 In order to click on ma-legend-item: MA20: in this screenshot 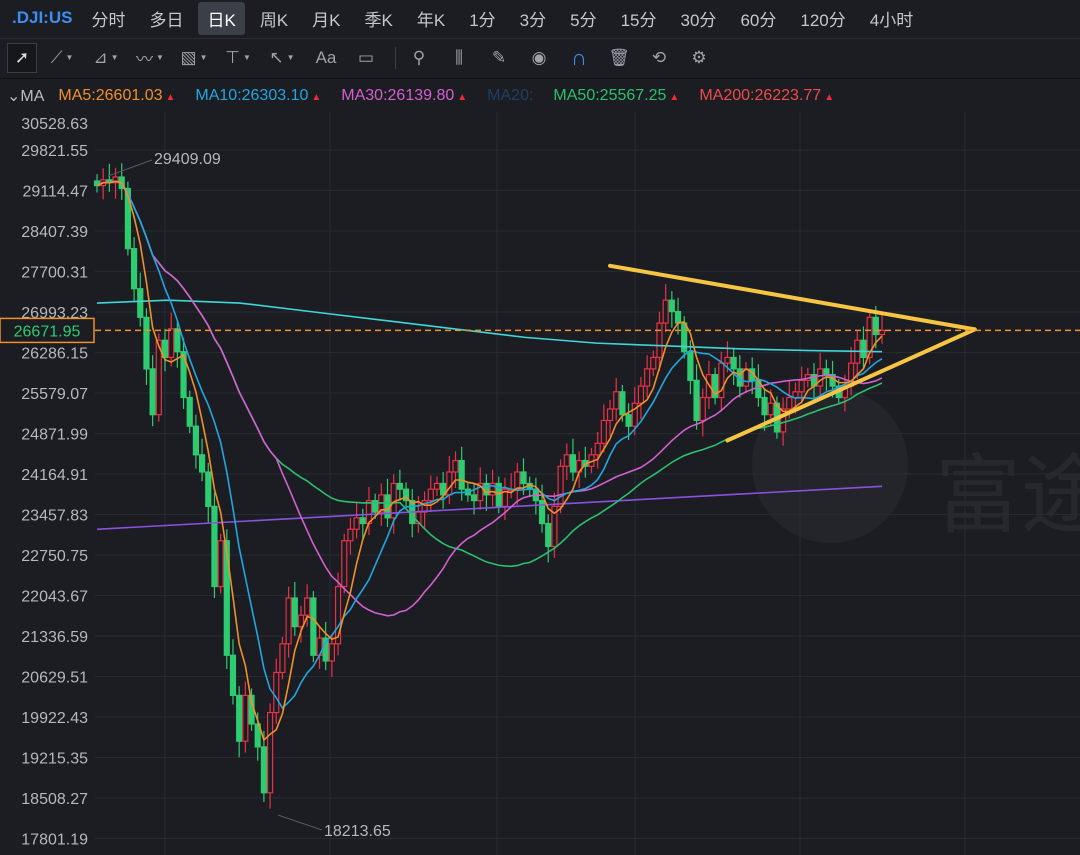, I will do `click(510, 96)`.